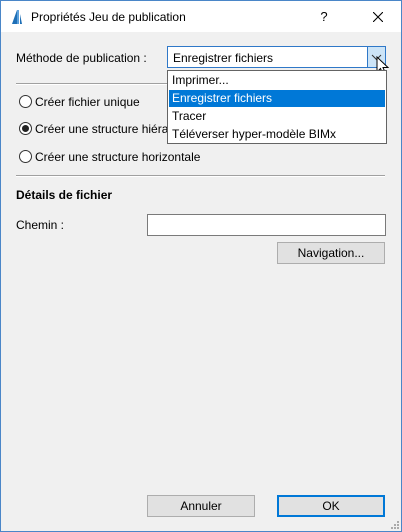 Image resolution: width=402 pixels, height=532 pixels. Describe the element at coordinates (223, 58) in the screenshot. I see `method-selected-value: Enregistrer fichiers` at that location.